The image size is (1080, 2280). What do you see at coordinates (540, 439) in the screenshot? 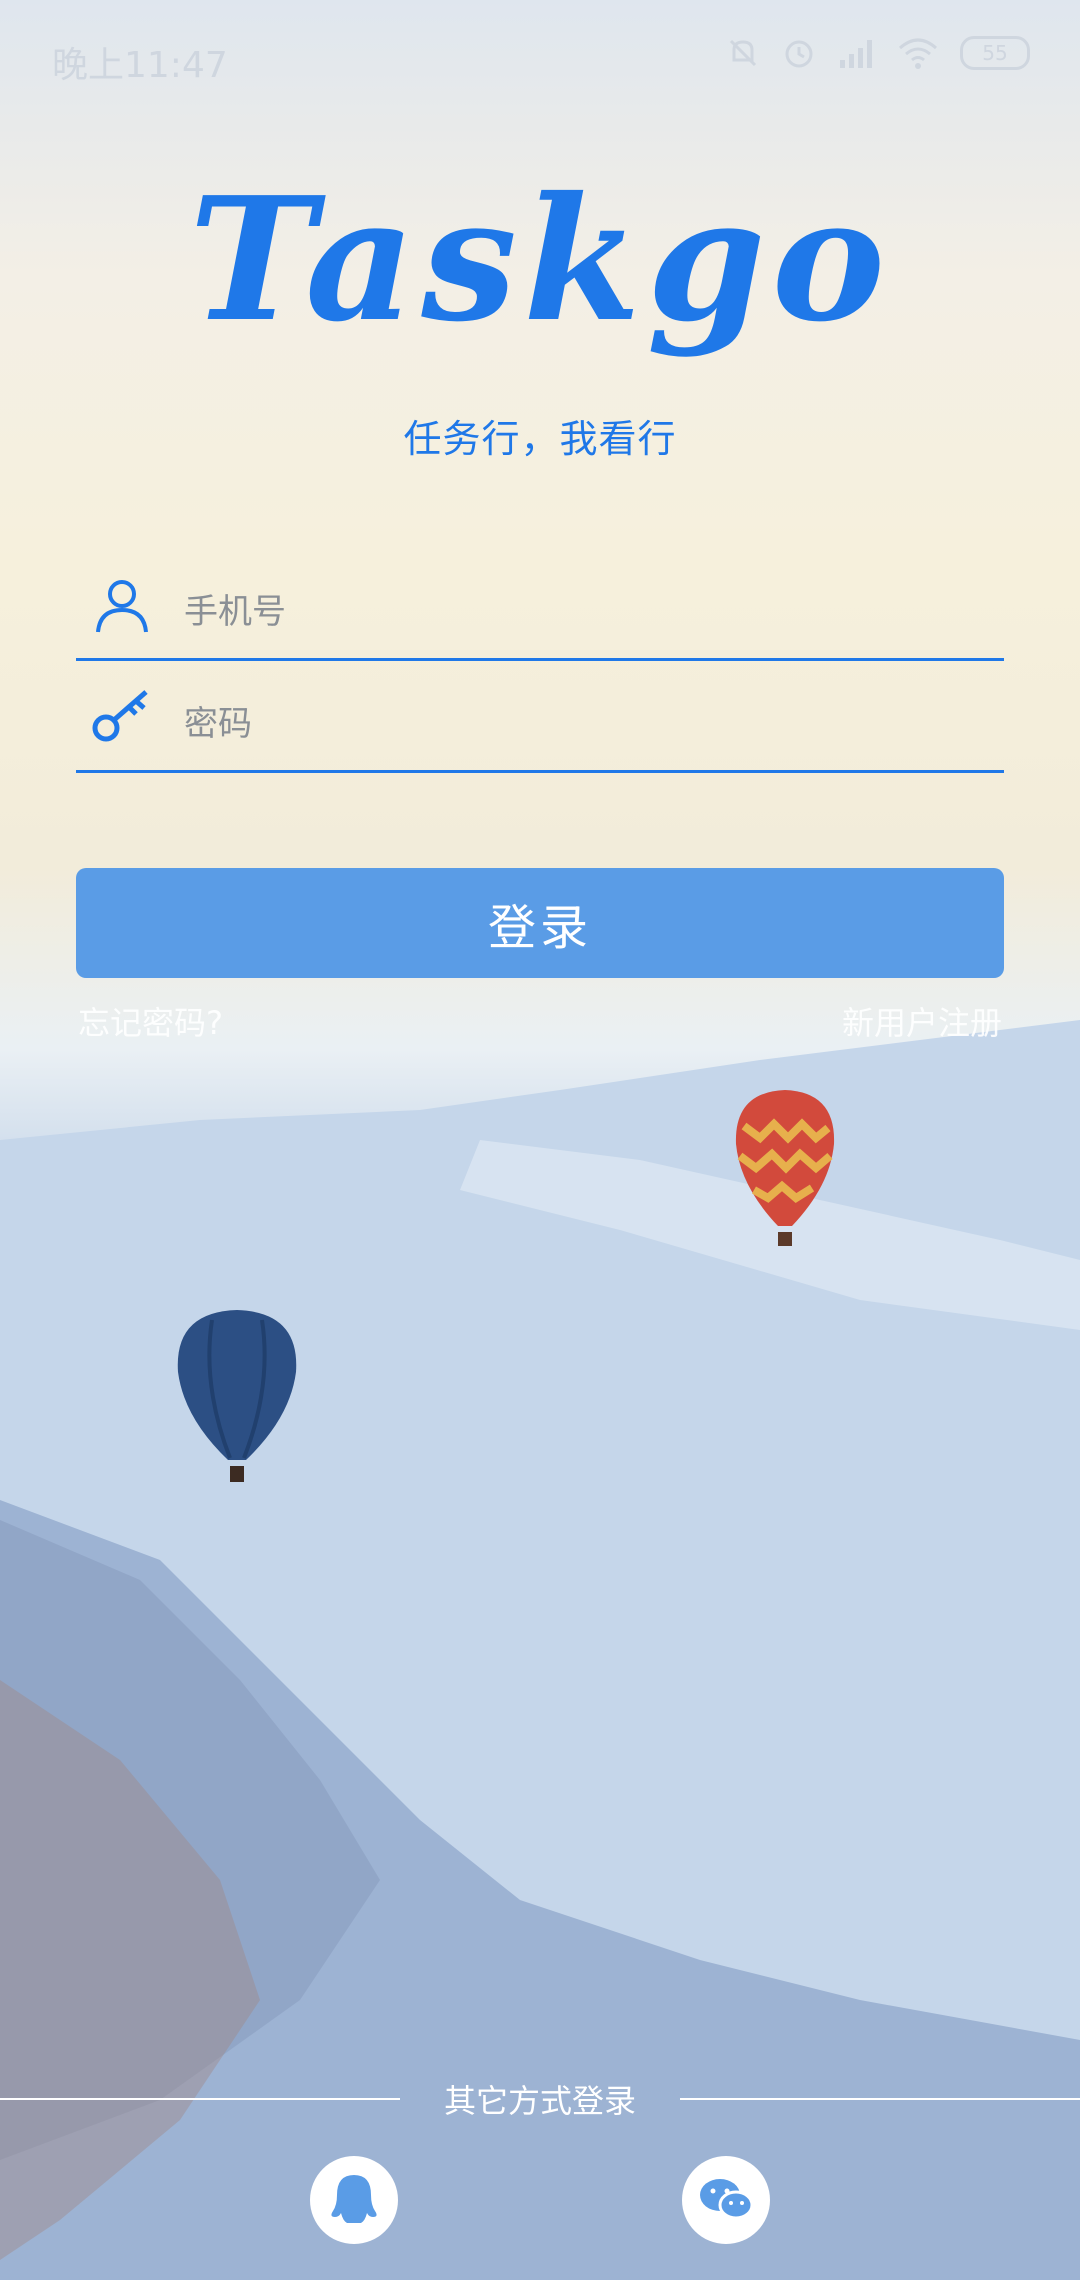
I see `app-slogan: 任务行，我看行` at bounding box center [540, 439].